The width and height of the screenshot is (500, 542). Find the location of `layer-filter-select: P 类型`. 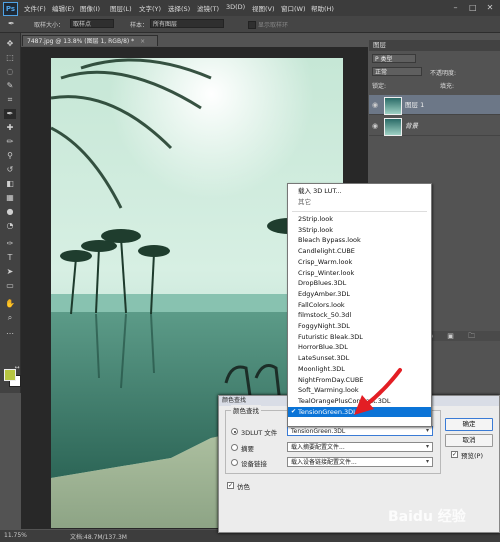

layer-filter-select: P 类型 is located at coordinates (394, 58).